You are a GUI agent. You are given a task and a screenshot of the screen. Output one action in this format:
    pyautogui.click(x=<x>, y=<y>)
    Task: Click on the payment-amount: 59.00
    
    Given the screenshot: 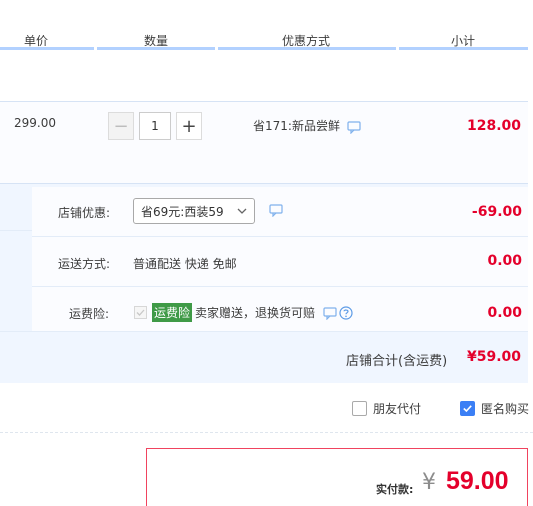 What is the action you would take?
    pyautogui.click(x=477, y=481)
    